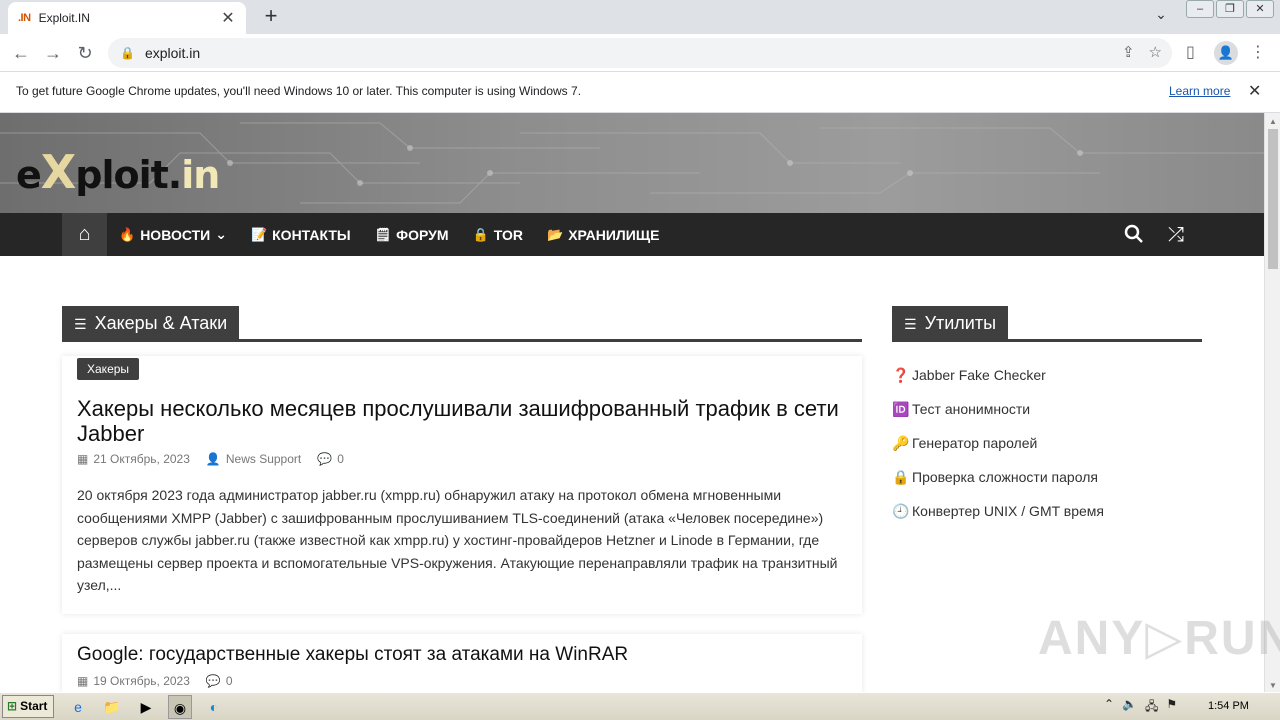 The image size is (1280, 720). I want to click on site-logo: eXploit.in, so click(118, 172).